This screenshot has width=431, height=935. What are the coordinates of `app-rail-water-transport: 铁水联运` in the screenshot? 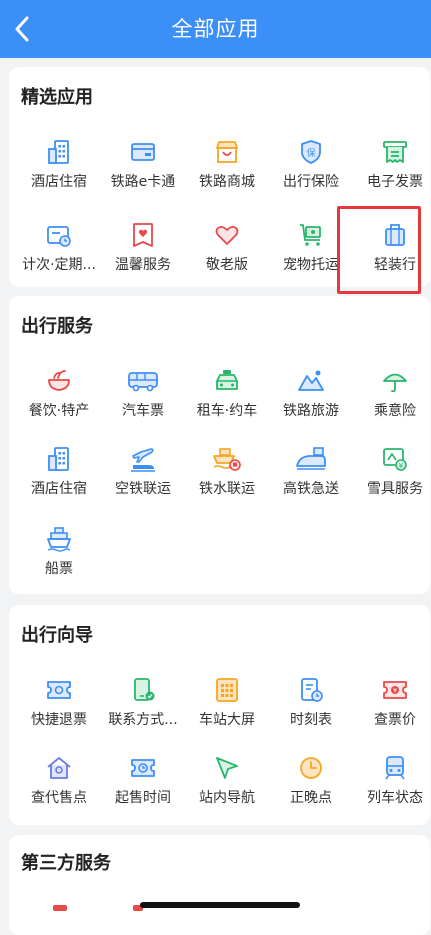 It's located at (227, 482).